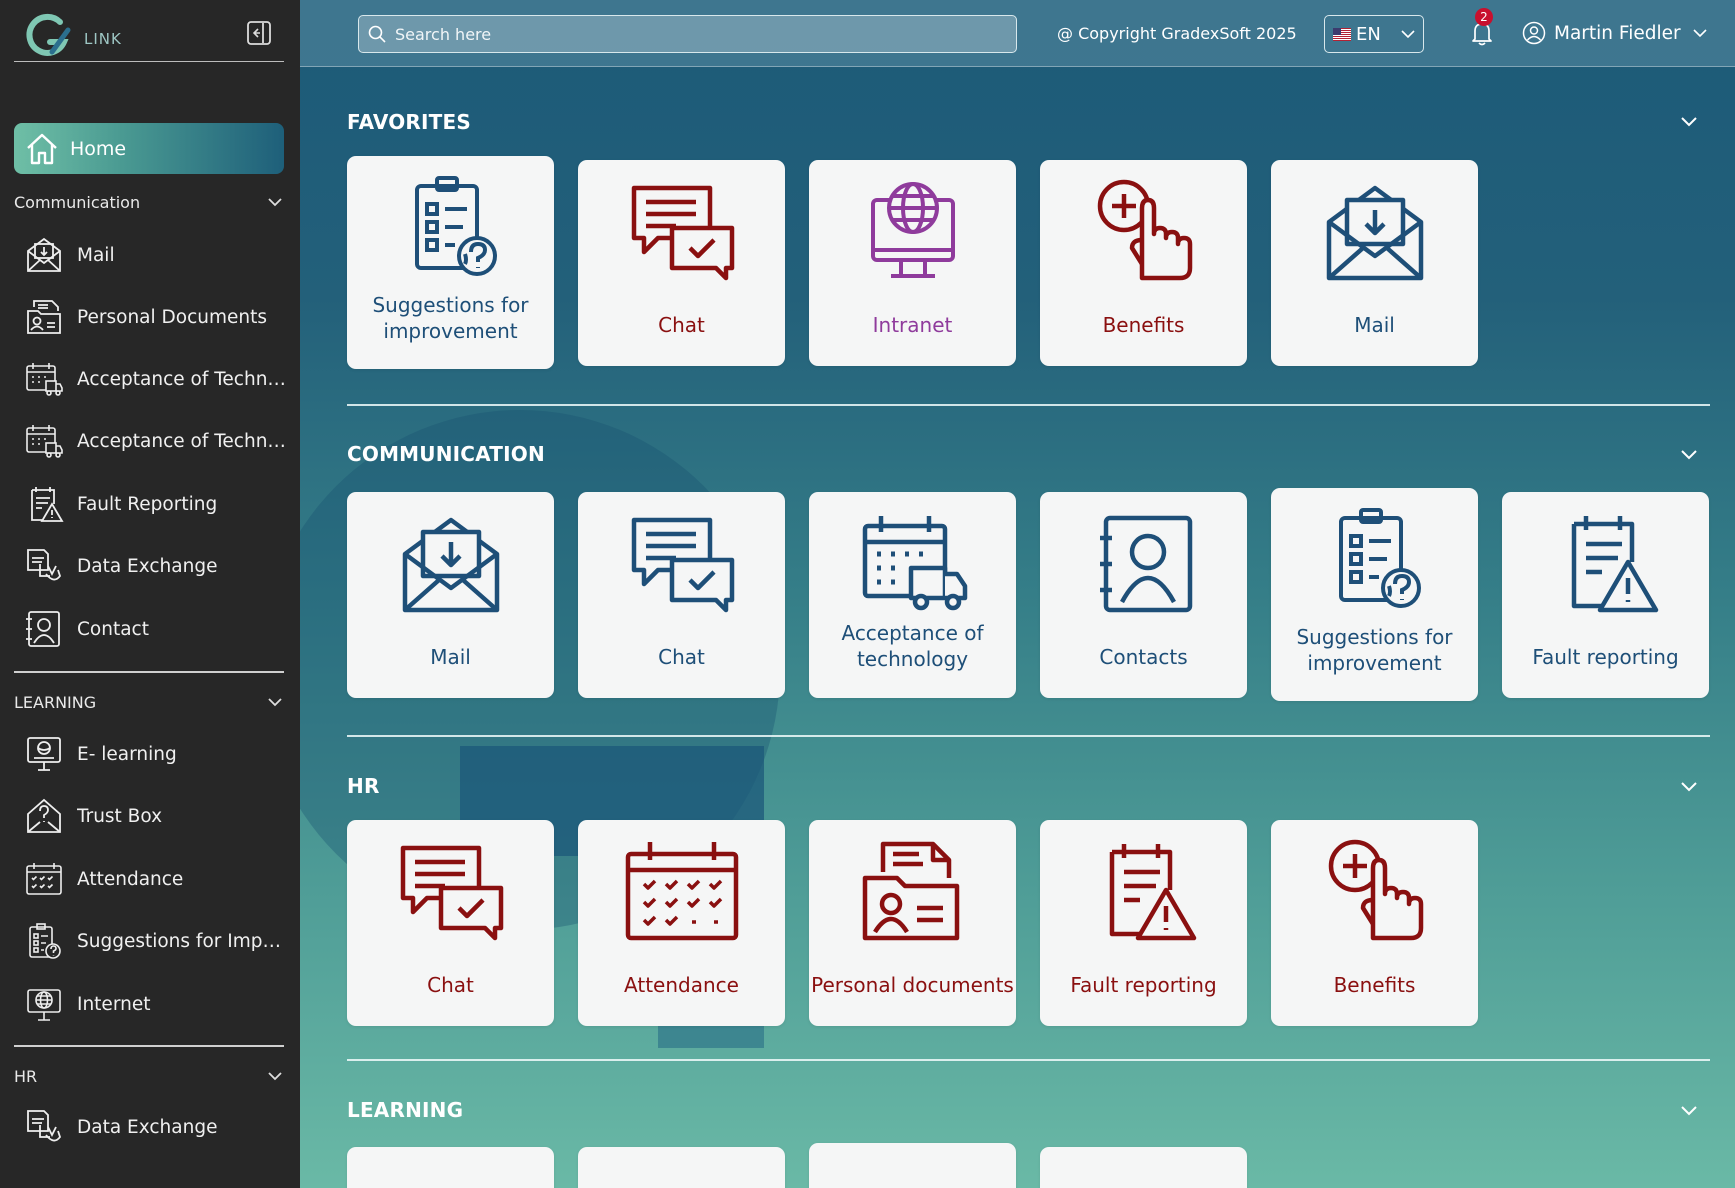  What do you see at coordinates (149, 702) in the screenshot?
I see `sidebar-section-learning: LEARNING` at bounding box center [149, 702].